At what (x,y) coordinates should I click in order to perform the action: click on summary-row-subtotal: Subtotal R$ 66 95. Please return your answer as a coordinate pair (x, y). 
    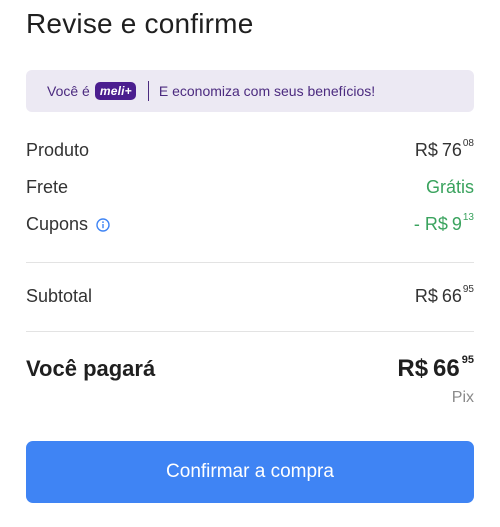
    Looking at the image, I should click on (250, 295).